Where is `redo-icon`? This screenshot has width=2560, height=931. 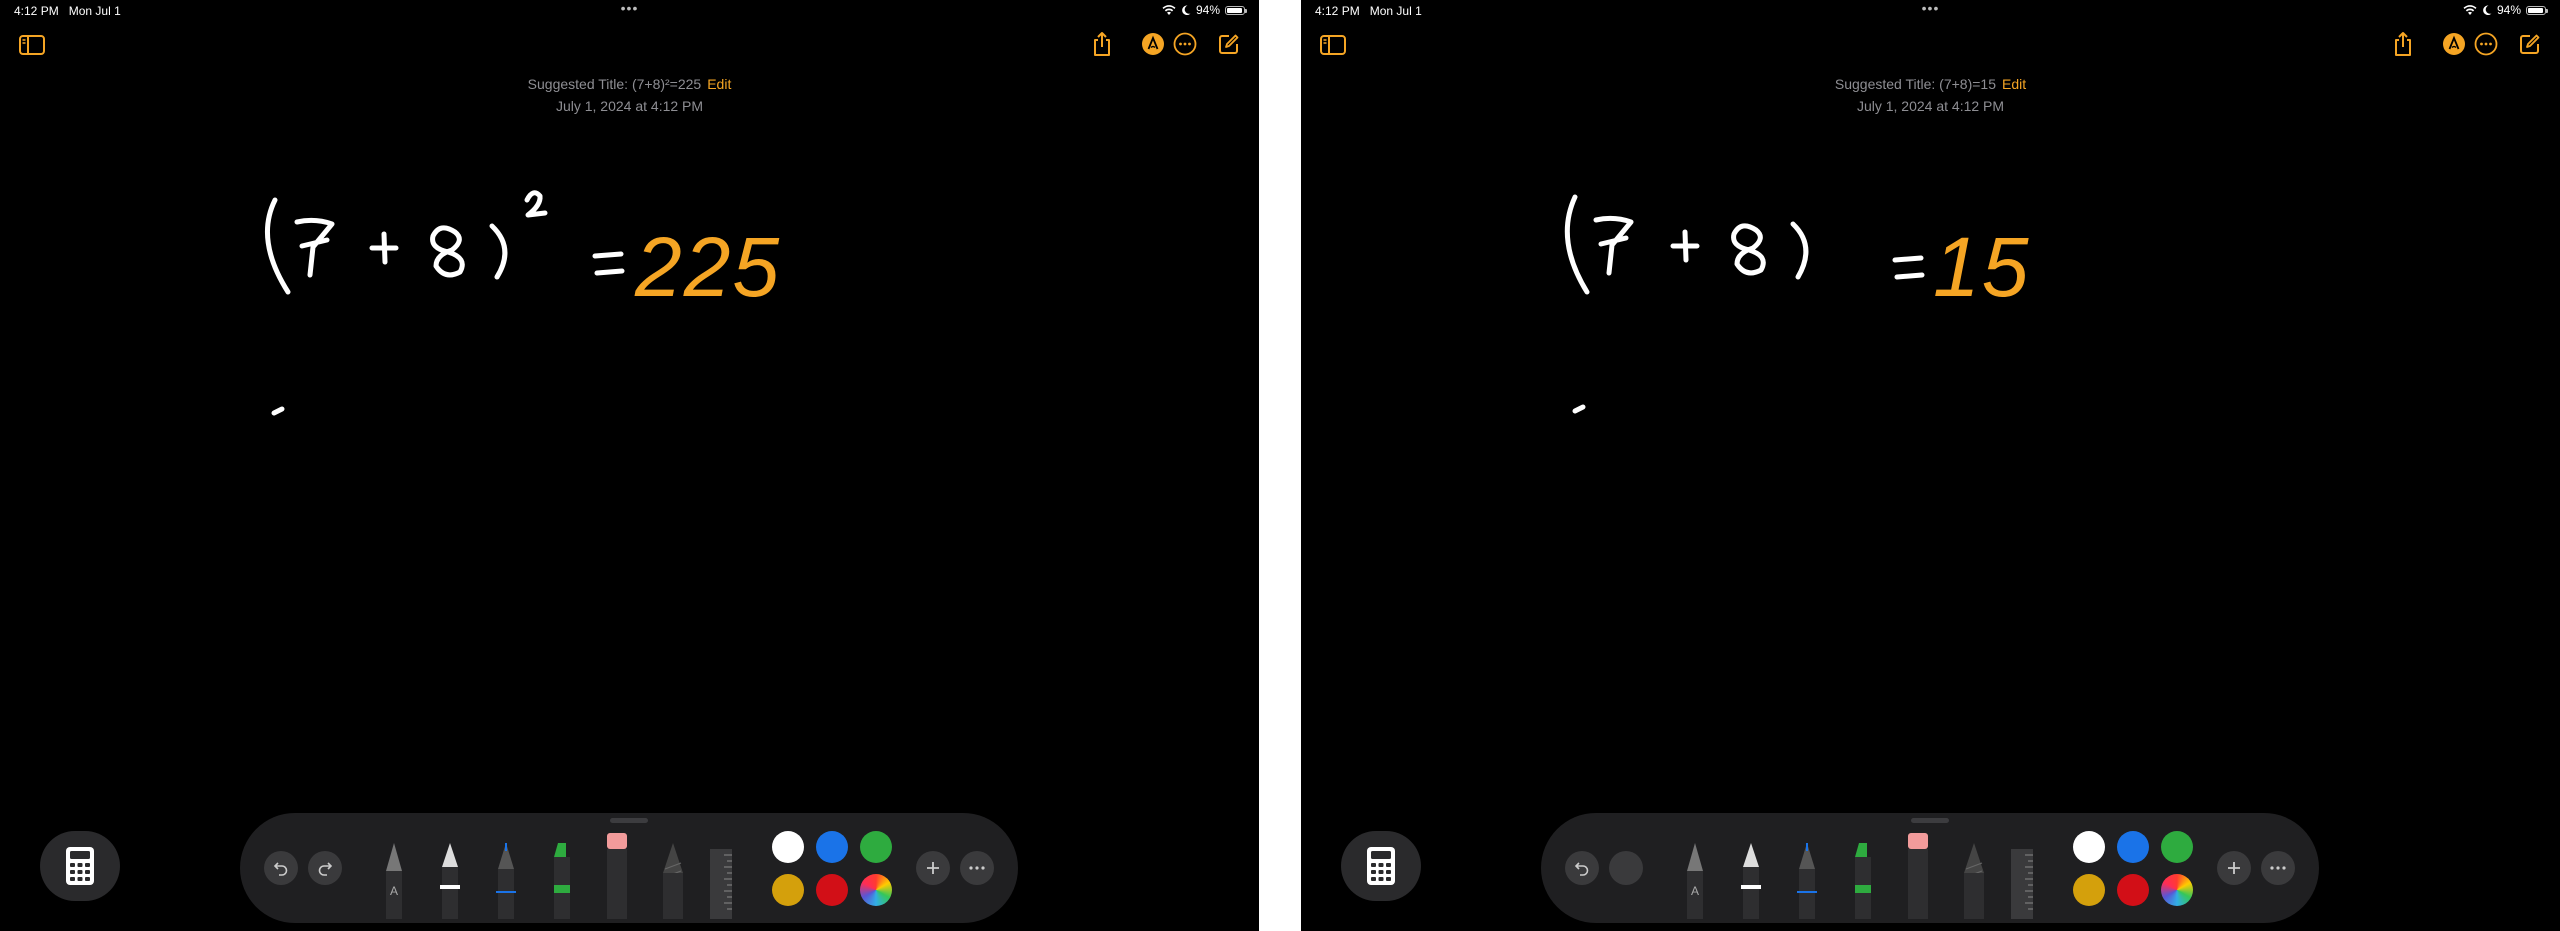 redo-icon is located at coordinates (325, 869).